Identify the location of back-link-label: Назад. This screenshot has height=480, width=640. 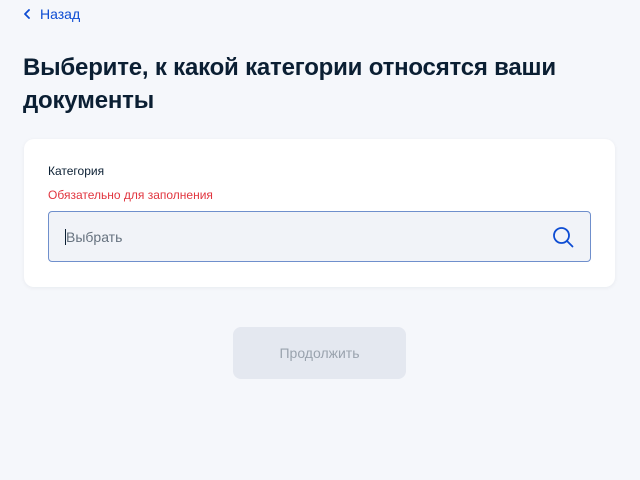
(60, 14).